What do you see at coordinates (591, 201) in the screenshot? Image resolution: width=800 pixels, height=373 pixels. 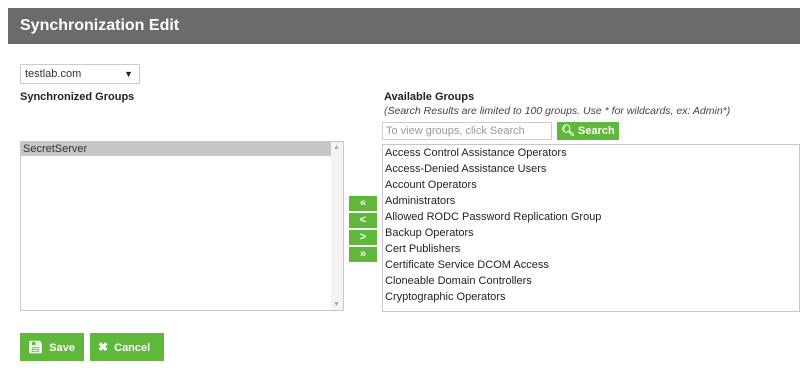 I see `list-item: Administrators` at bounding box center [591, 201].